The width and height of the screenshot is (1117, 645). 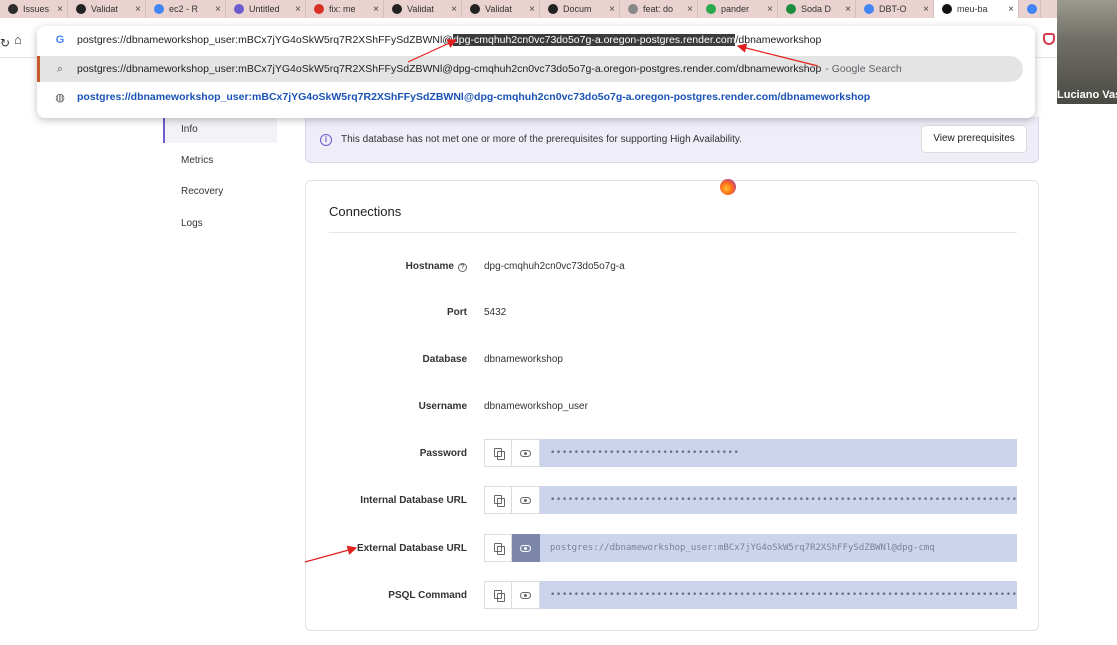 I want to click on username-label: Username, so click(x=442, y=406).